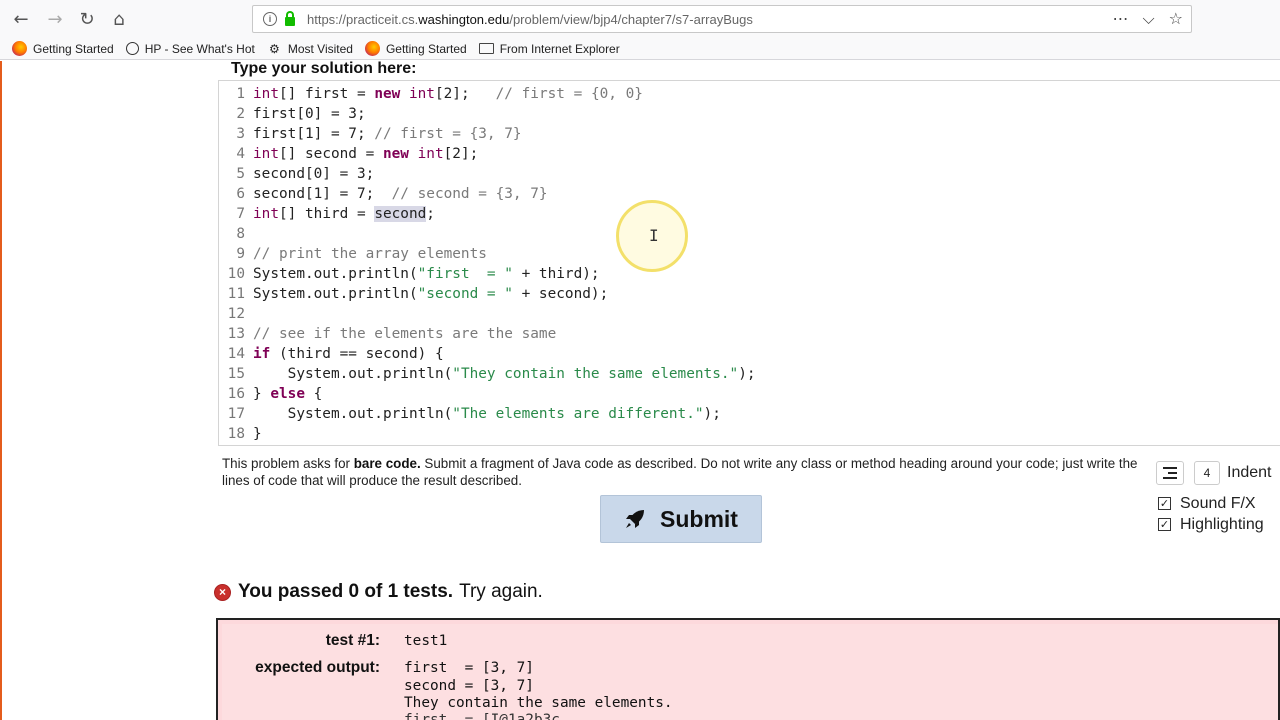  I want to click on code-text: first[0] = 3;, so click(309, 114).